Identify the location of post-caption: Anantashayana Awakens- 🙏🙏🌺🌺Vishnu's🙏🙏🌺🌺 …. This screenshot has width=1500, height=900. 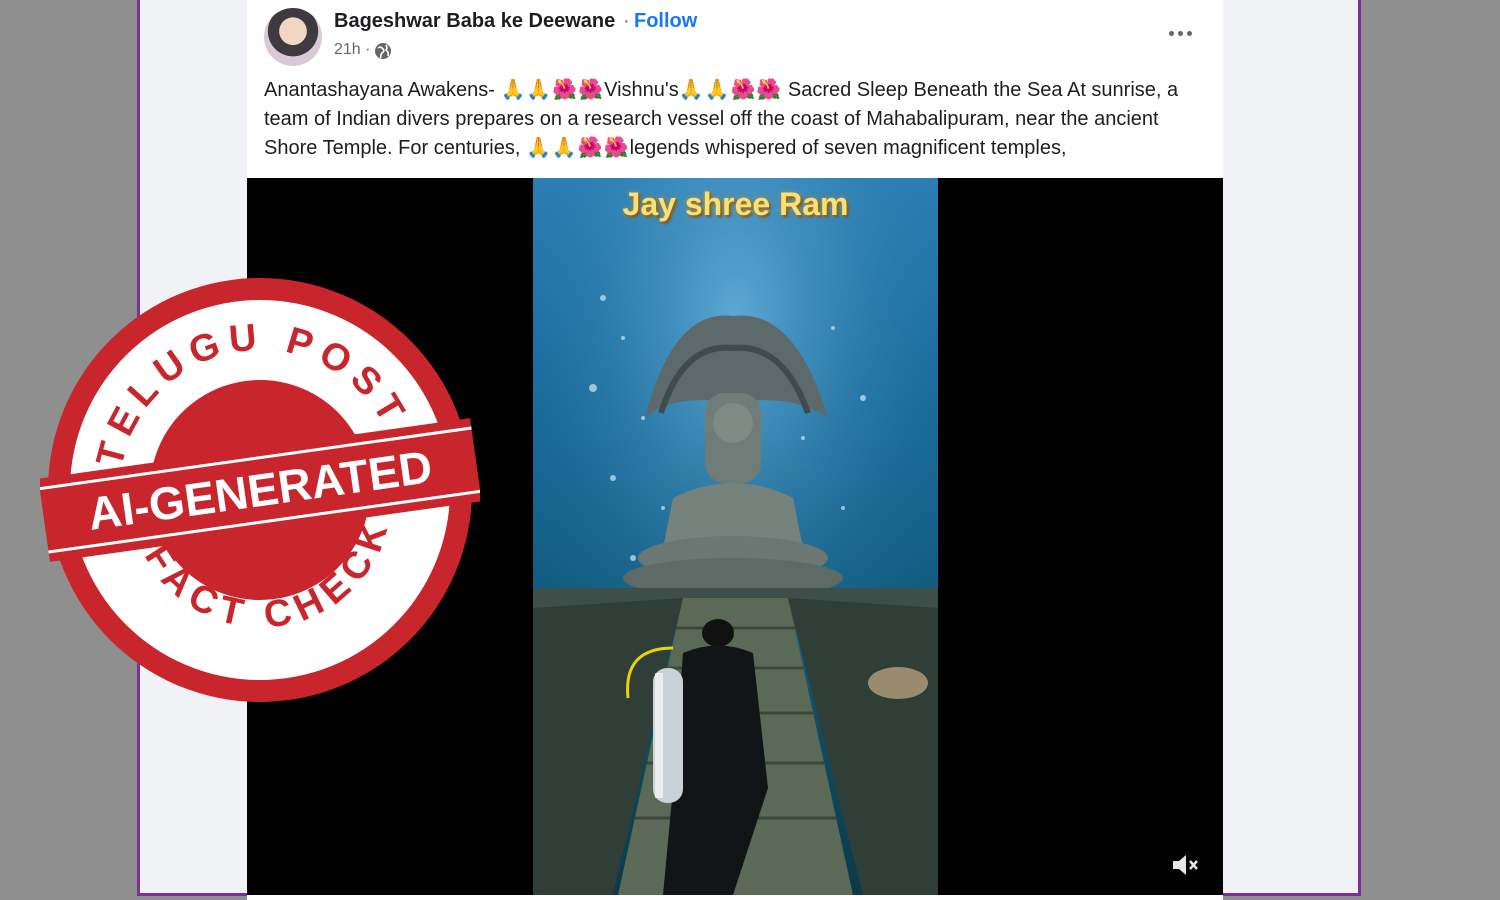
(739, 119).